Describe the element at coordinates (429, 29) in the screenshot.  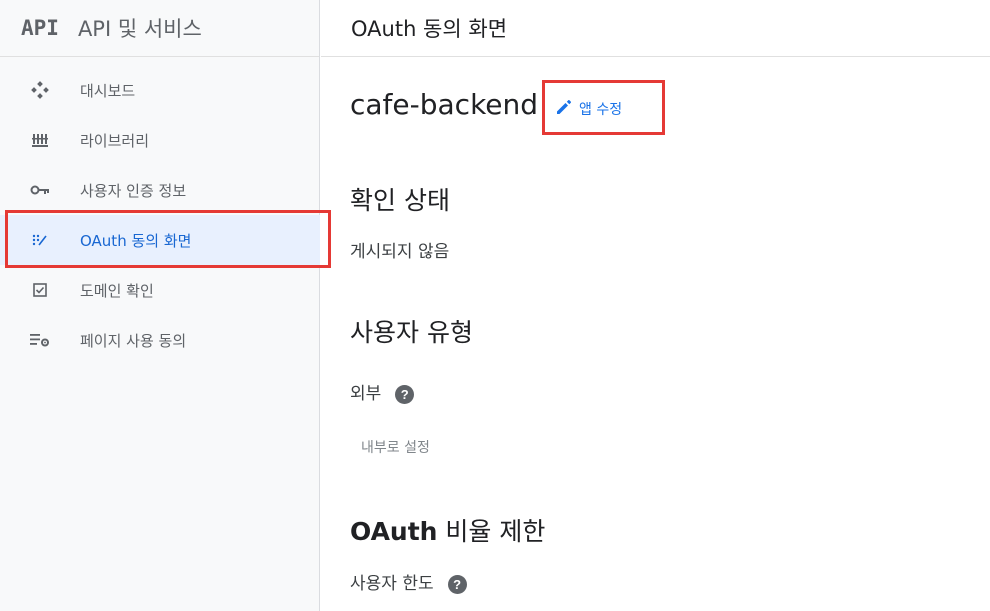
I see `page-title: OAuth 동의 화면` at that location.